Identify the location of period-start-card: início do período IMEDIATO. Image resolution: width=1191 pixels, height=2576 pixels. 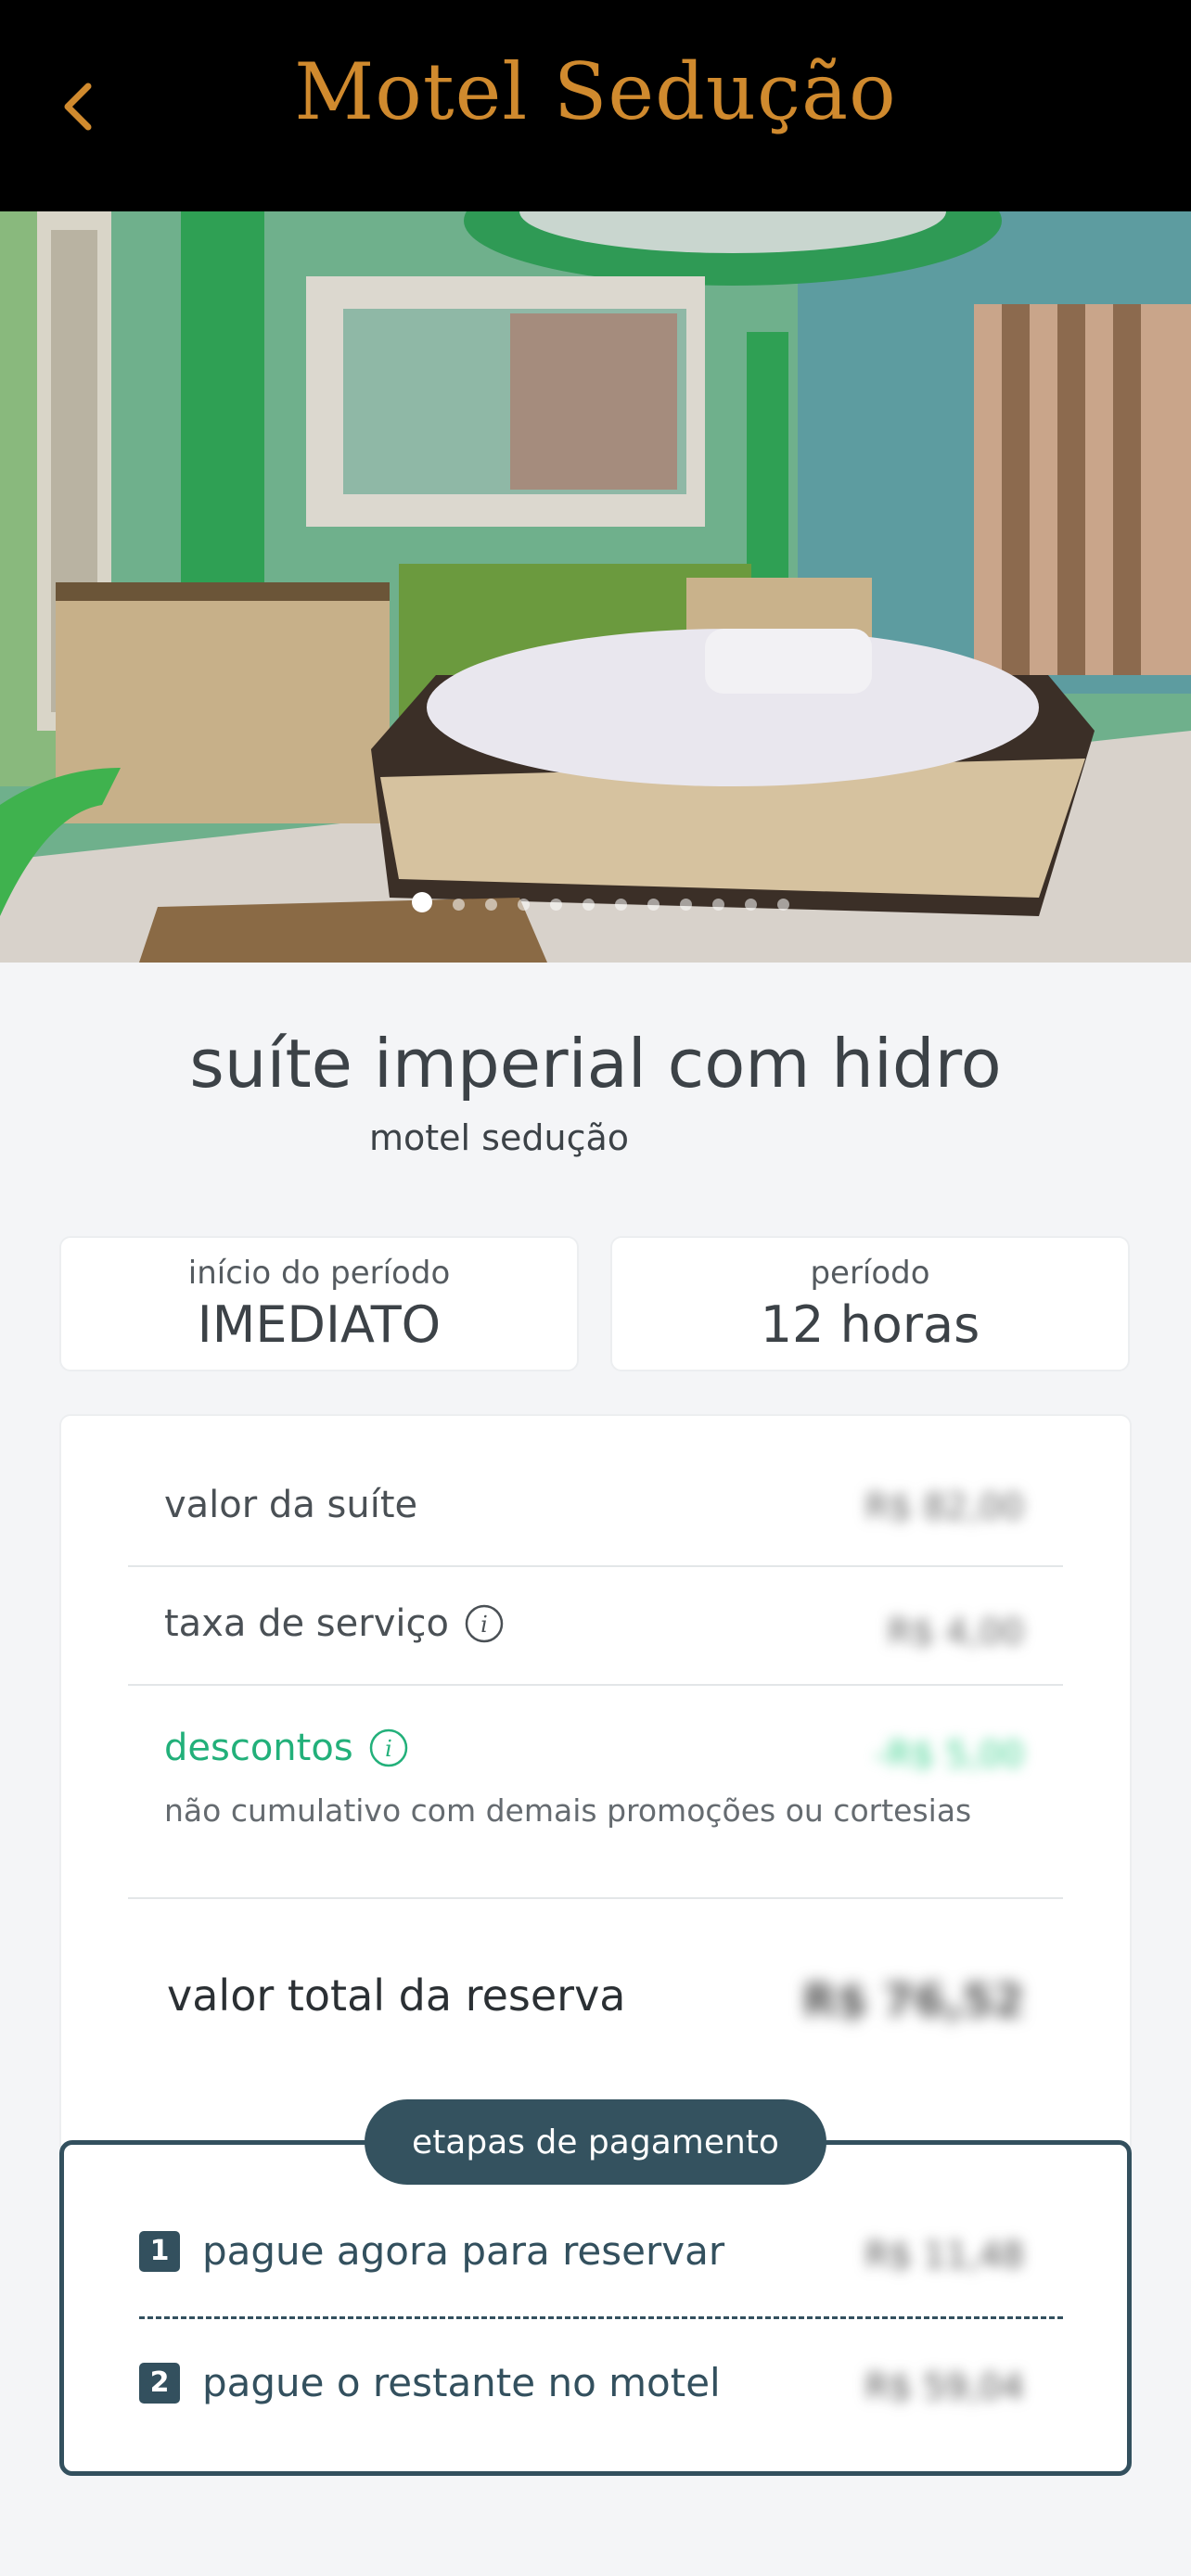
(319, 1304).